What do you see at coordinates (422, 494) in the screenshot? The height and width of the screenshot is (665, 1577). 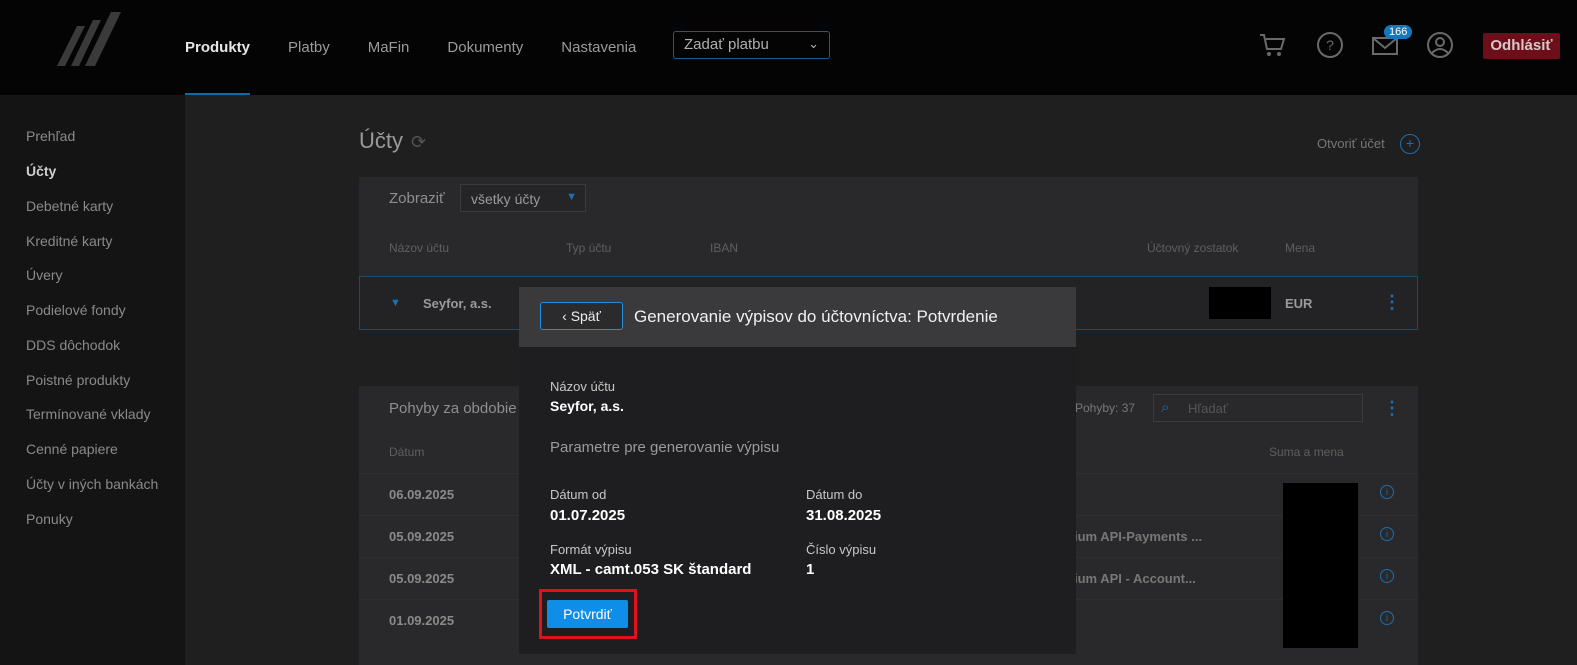 I see `row-date: 06.09.2025` at bounding box center [422, 494].